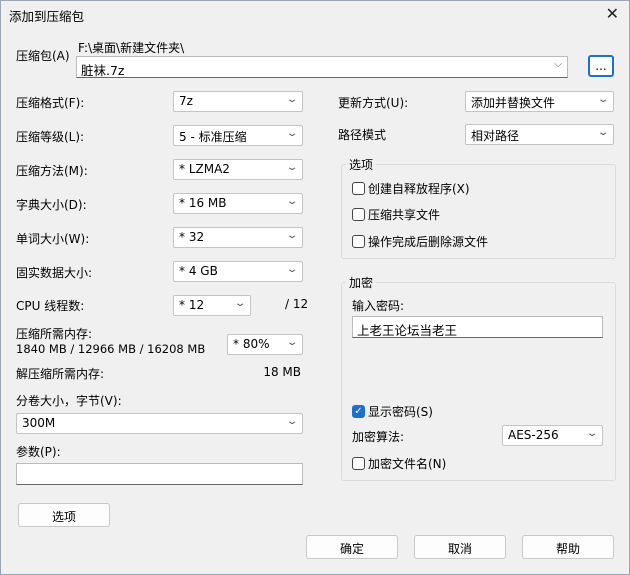 The height and width of the screenshot is (575, 630). What do you see at coordinates (539, 134) in the screenshot?
I see `pathmode-select: 相对路径 ⌄` at bounding box center [539, 134].